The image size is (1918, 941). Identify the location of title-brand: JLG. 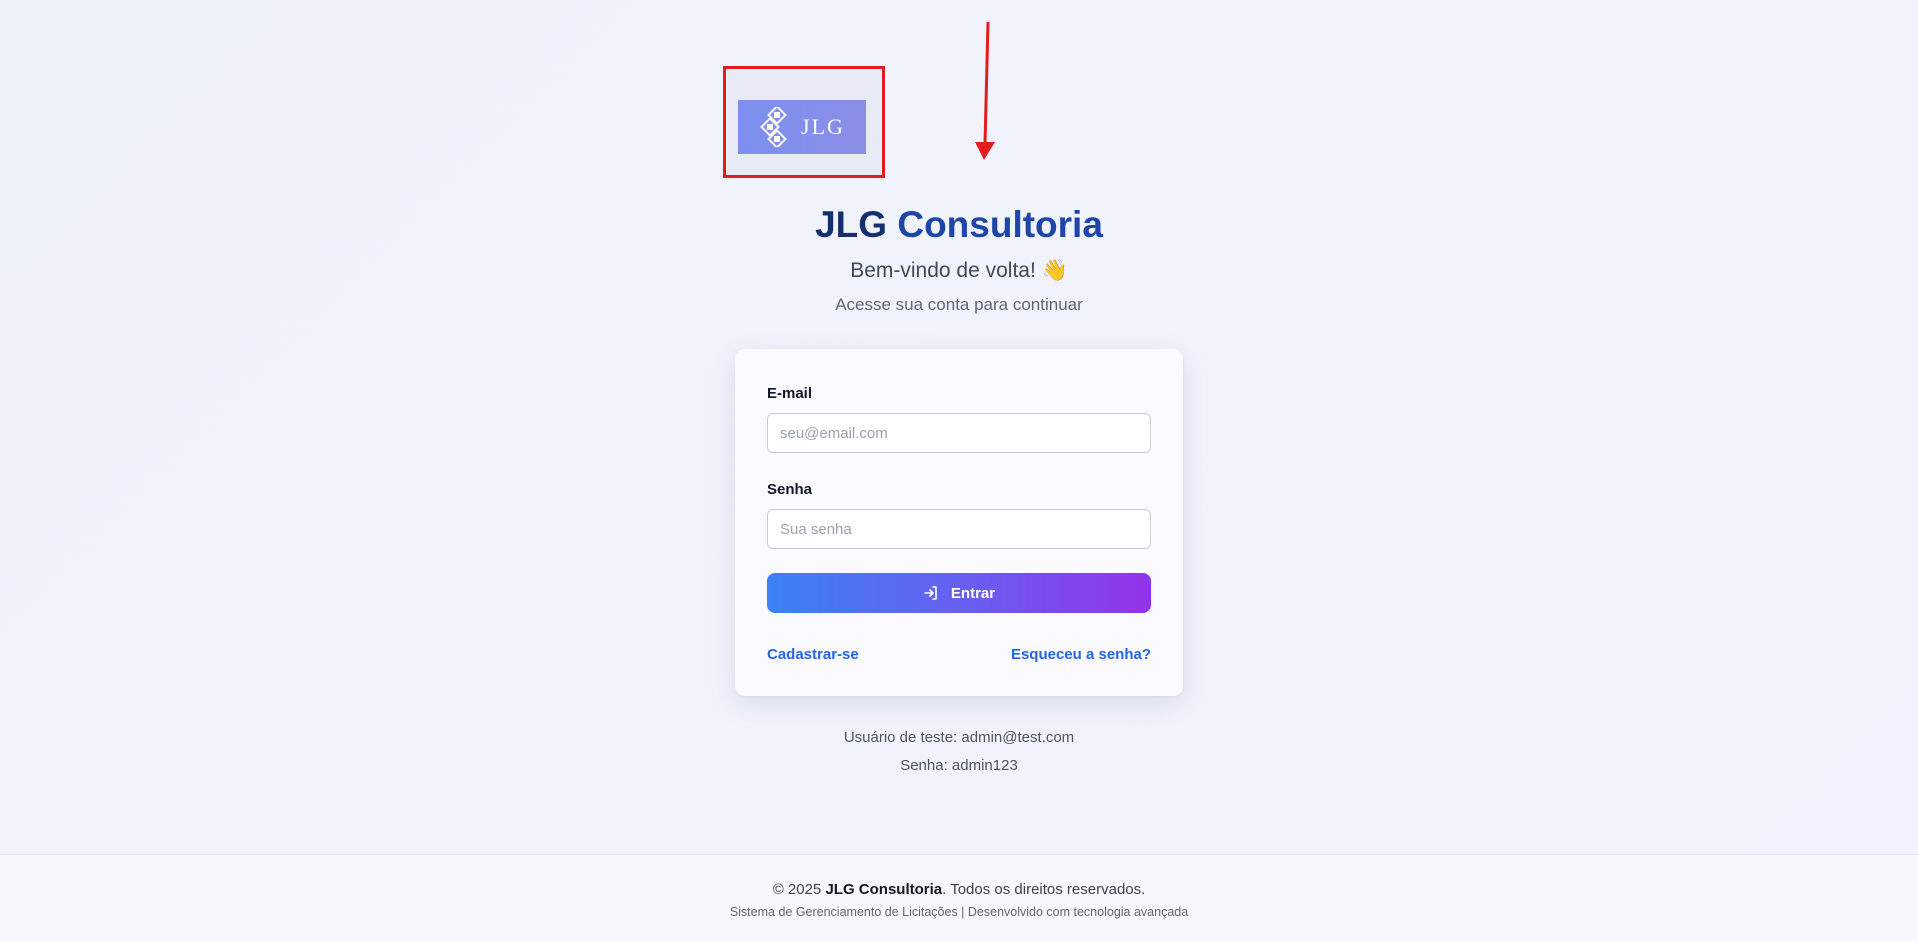
(851, 224).